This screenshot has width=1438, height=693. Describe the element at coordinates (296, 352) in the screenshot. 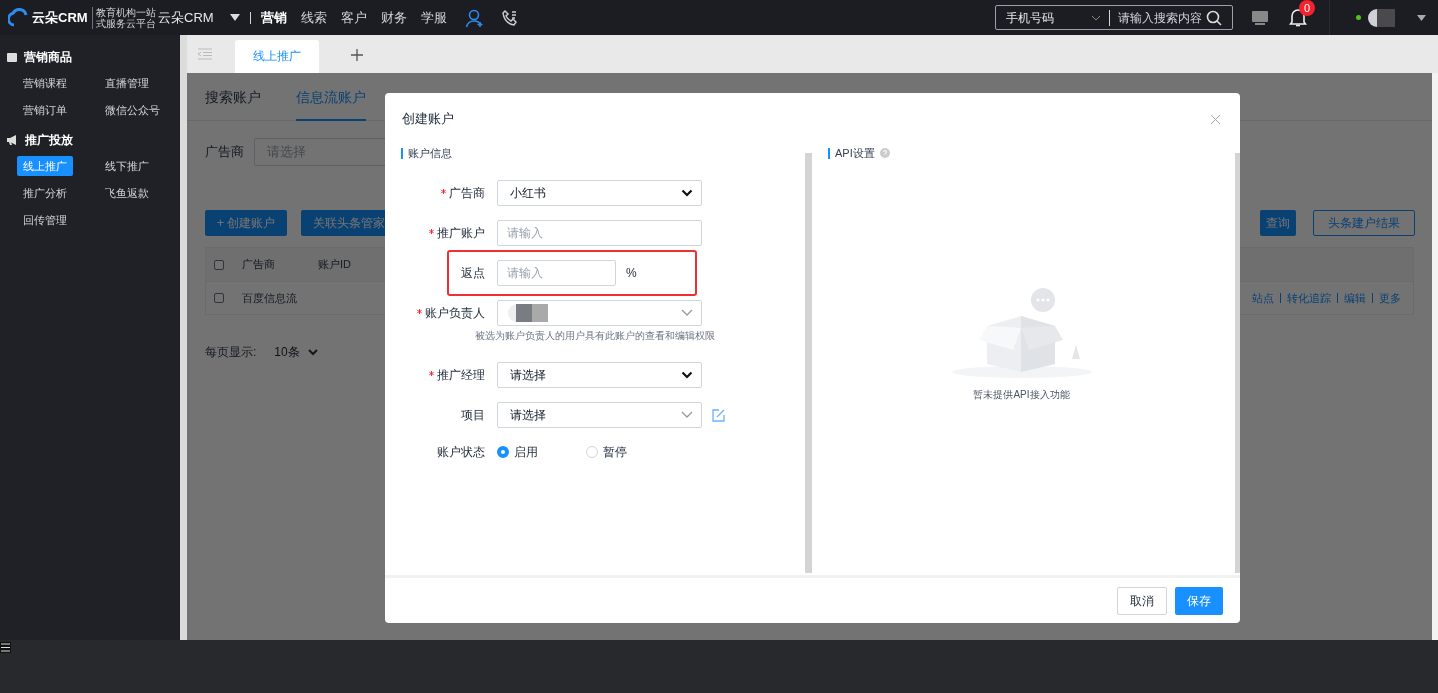

I see `page-size-select: 10条` at that location.